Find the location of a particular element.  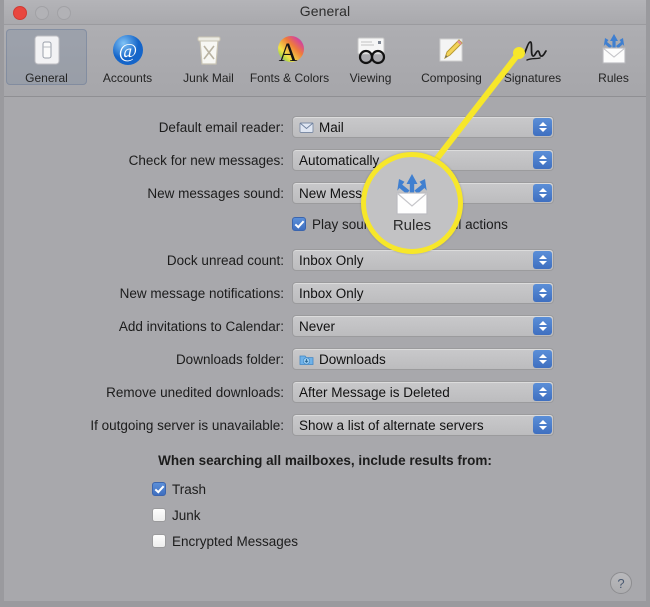

window-title: General is located at coordinates (325, 11).